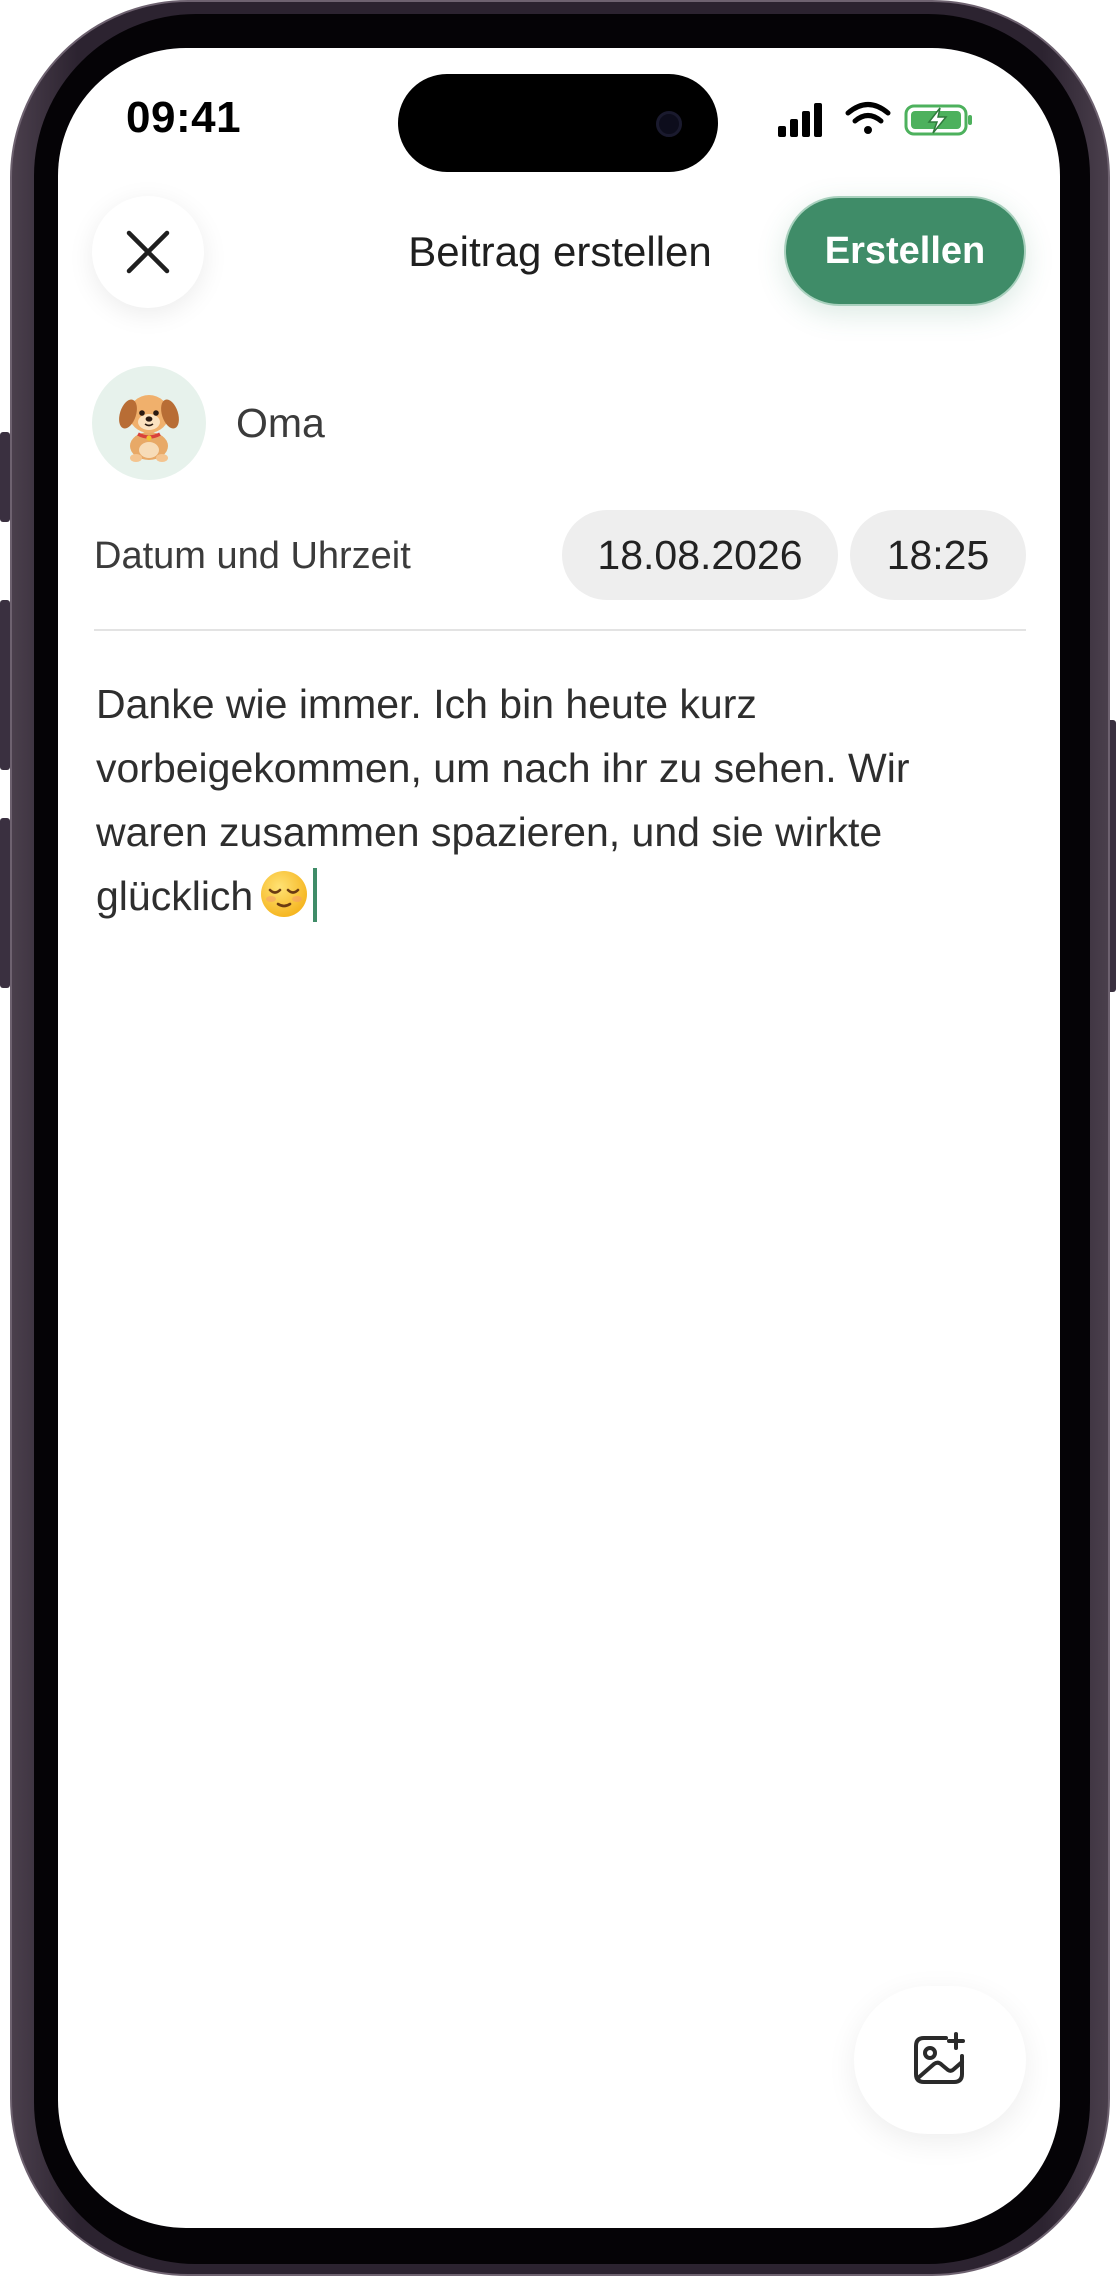 This screenshot has width=1116, height=2276. I want to click on page-title: Beitrag erstellen, so click(560, 251).